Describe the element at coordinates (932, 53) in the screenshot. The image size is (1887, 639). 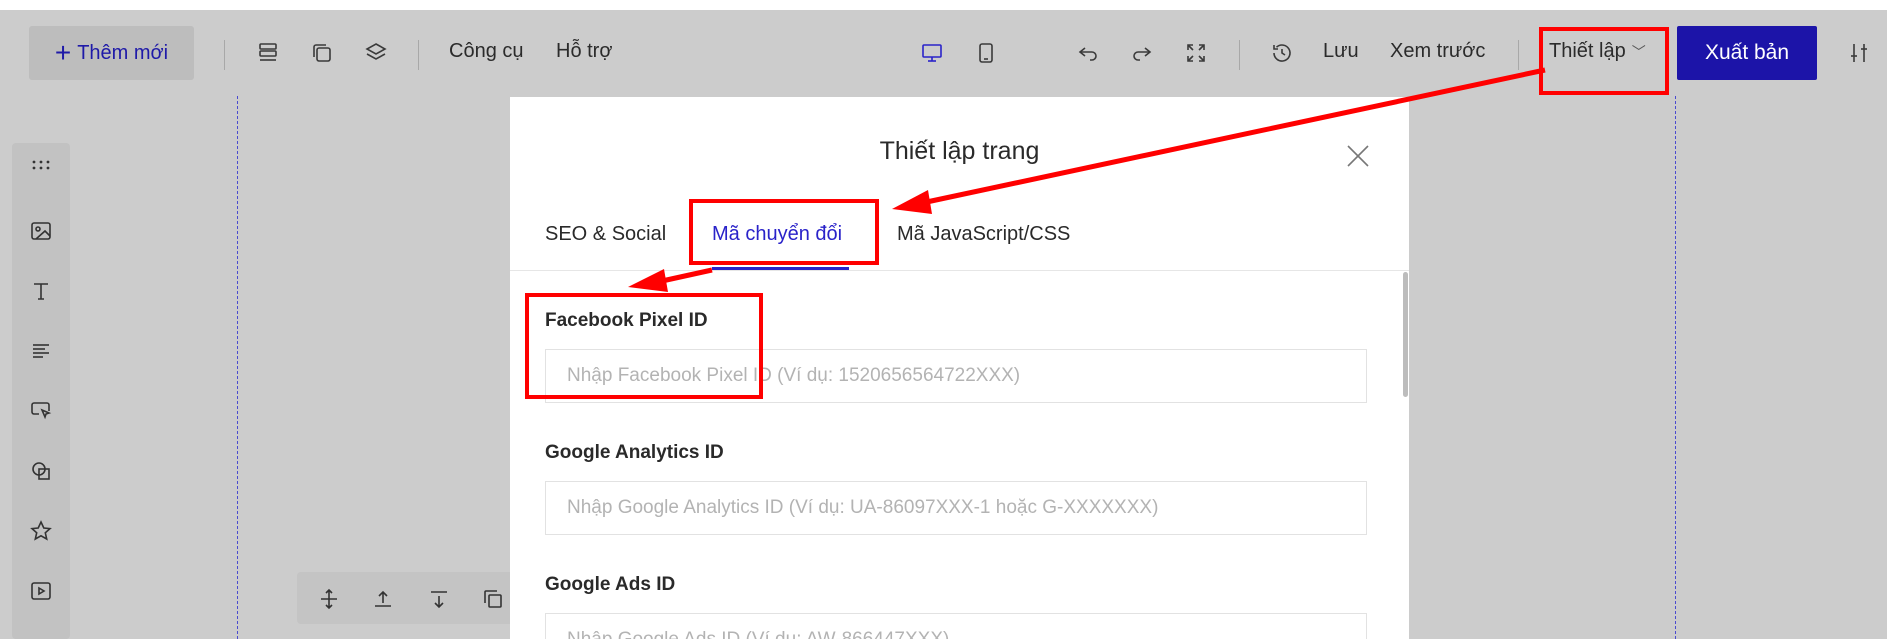
I see `desktop-icon` at that location.